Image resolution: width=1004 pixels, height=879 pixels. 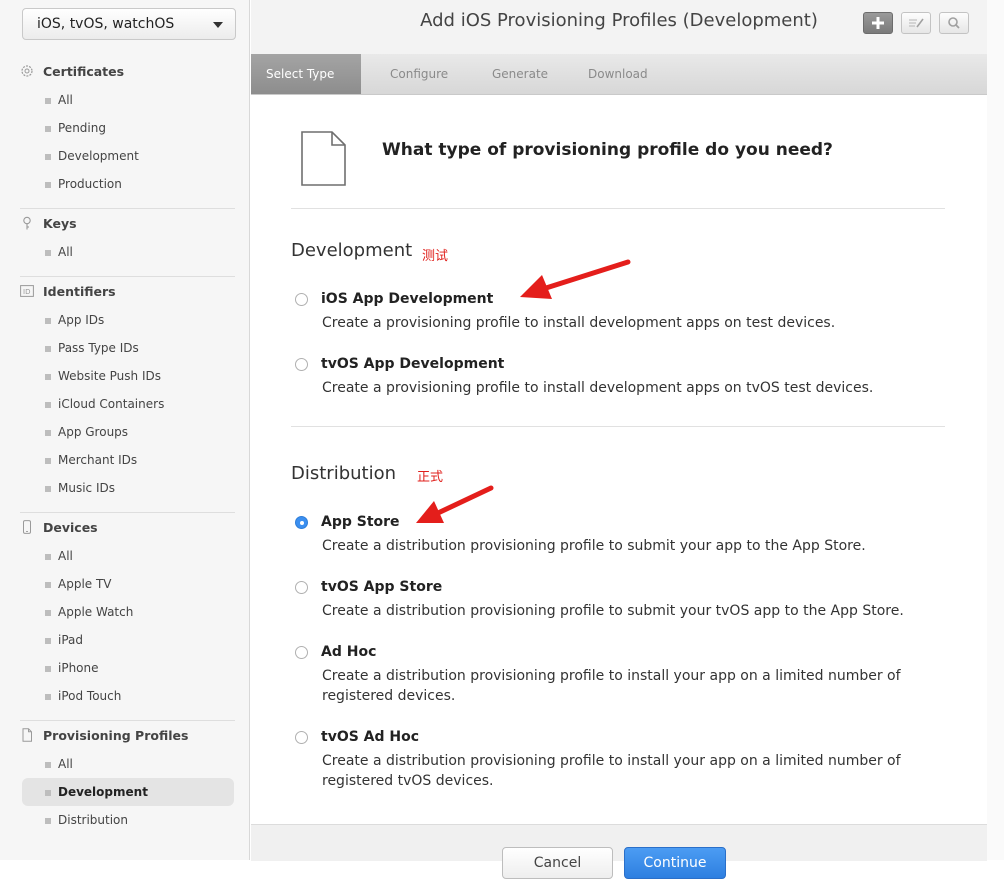 What do you see at coordinates (995, 430) in the screenshot?
I see `scrollbar-track` at bounding box center [995, 430].